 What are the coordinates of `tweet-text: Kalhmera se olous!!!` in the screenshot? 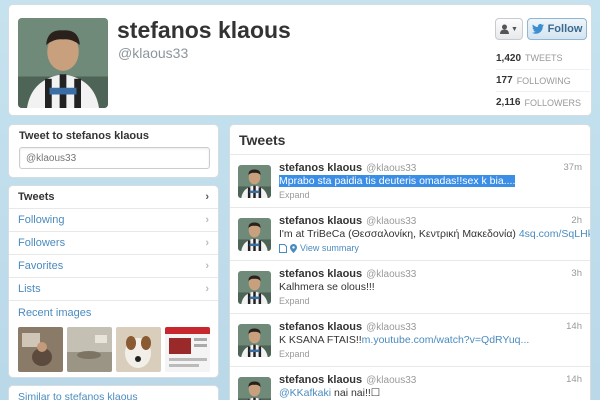 It's located at (327, 287).